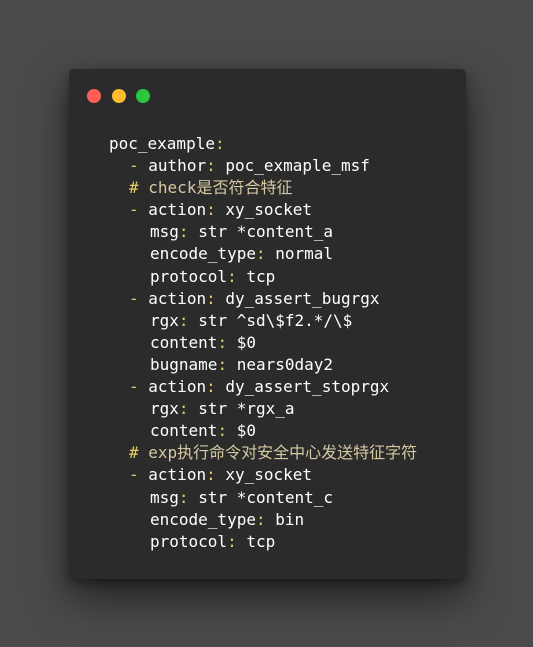 The height and width of the screenshot is (647, 533). What do you see at coordinates (304, 254) in the screenshot?
I see `code-value: normal` at bounding box center [304, 254].